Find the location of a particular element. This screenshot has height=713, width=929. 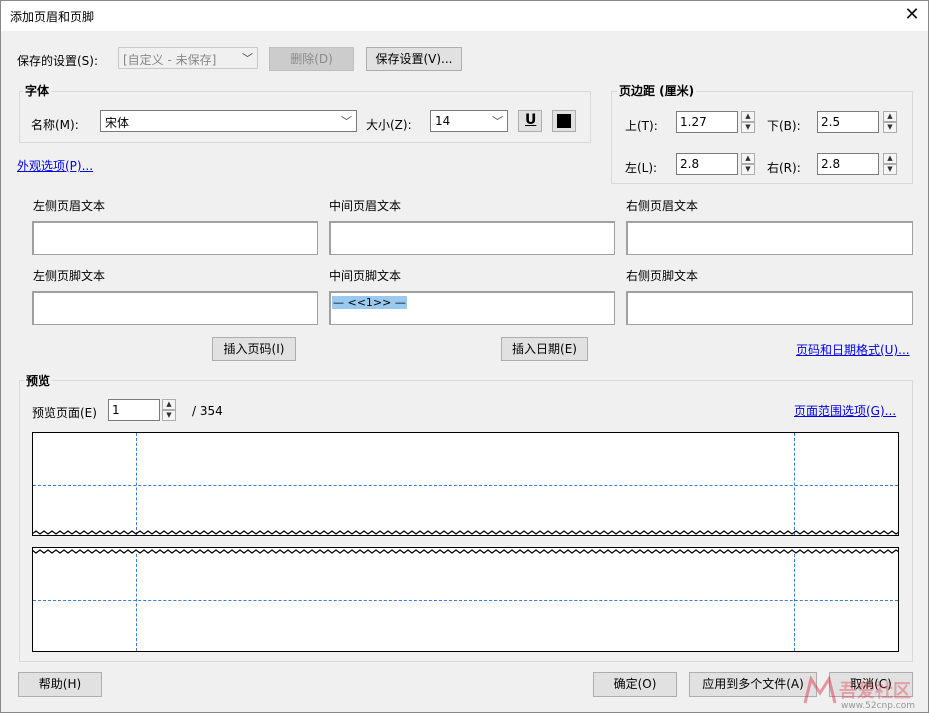

margin-top-value: 1.27 is located at coordinates (693, 122).